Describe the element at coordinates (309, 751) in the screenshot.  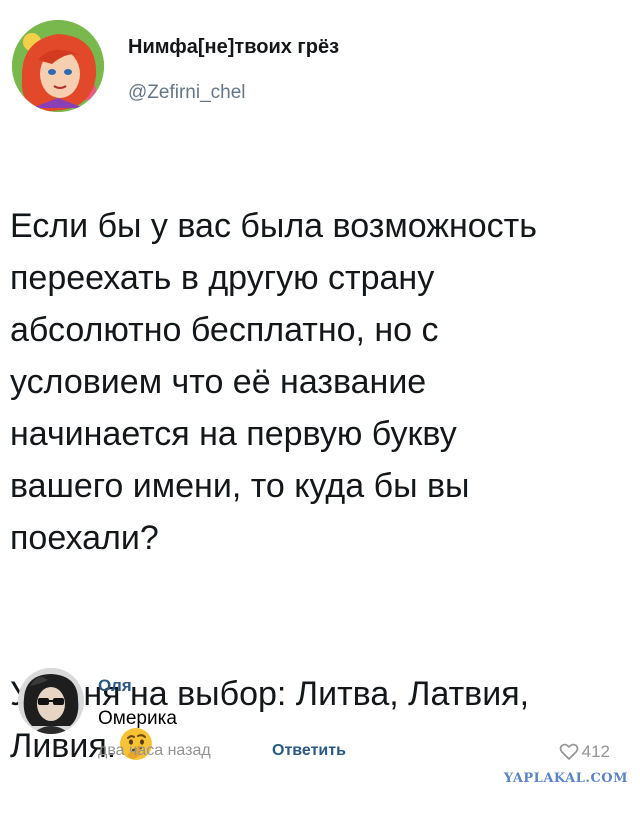
I see `reply-button: Ответить` at that location.